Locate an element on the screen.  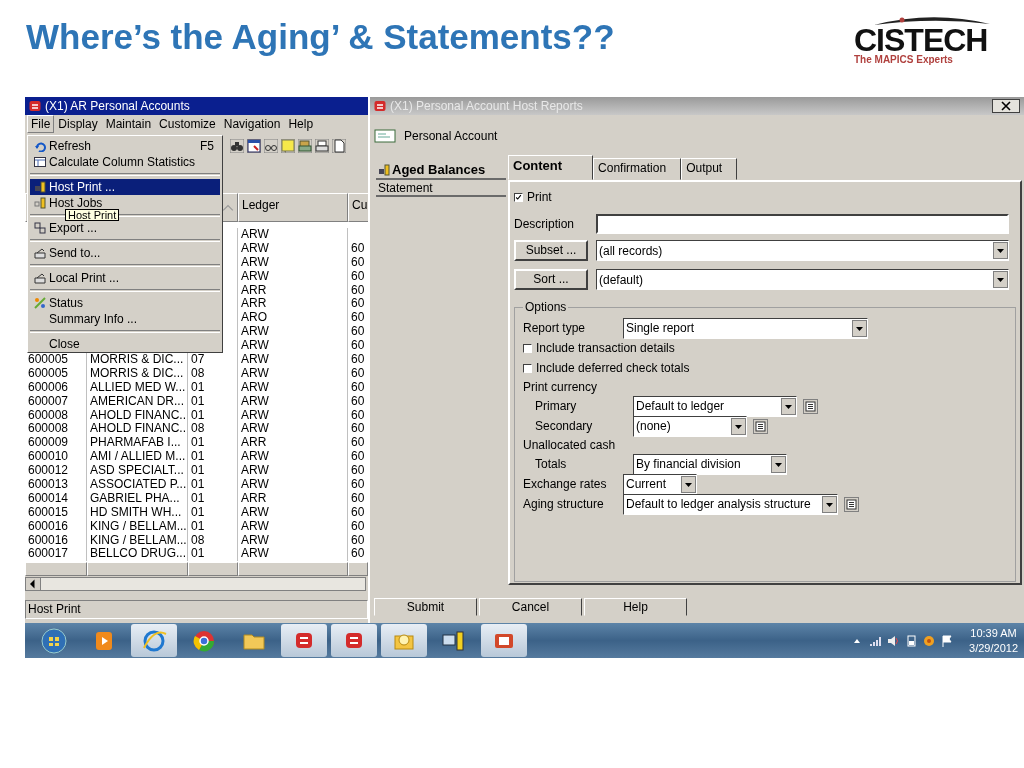
field-label: Report type is located at coordinates (555, 328).